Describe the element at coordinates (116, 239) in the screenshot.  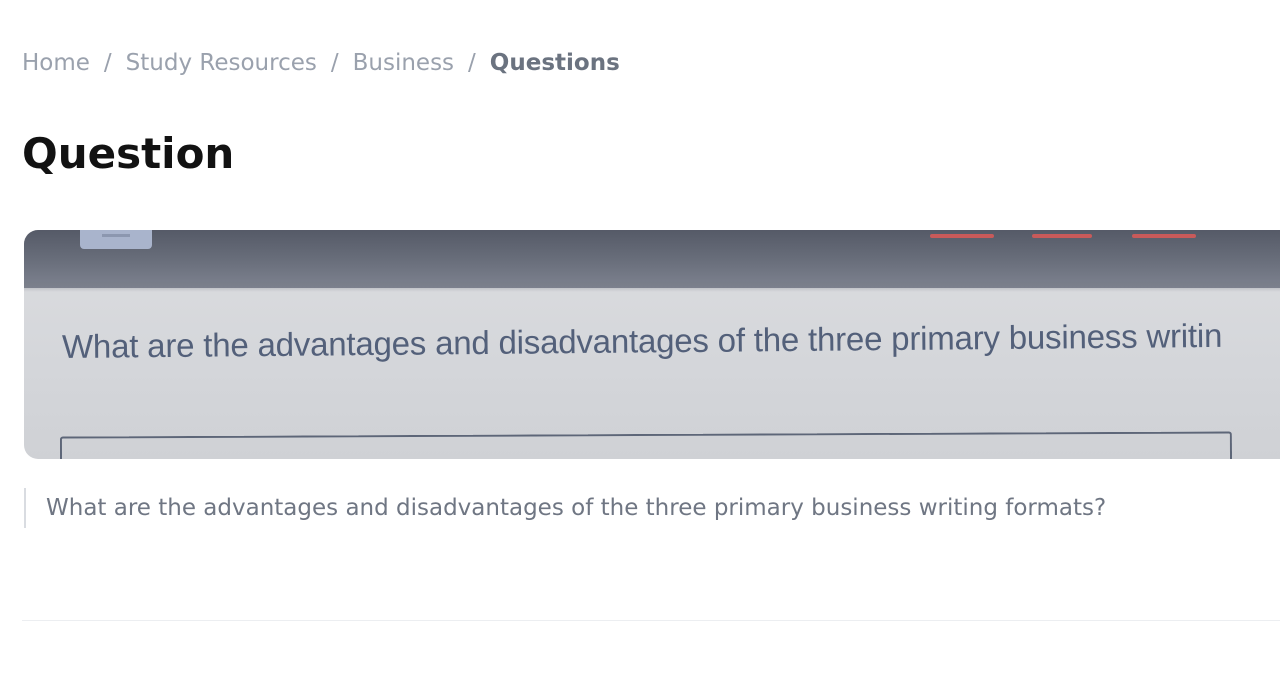
I see `photo-screen-tab` at that location.